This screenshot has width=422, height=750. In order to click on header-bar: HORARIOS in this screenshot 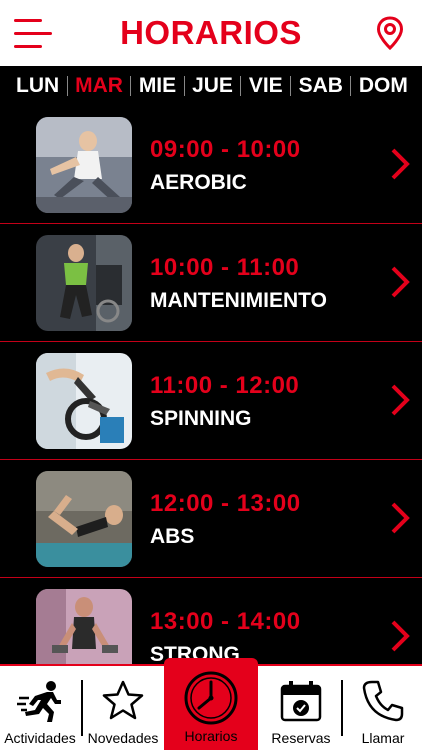, I will do `click(211, 33)`.